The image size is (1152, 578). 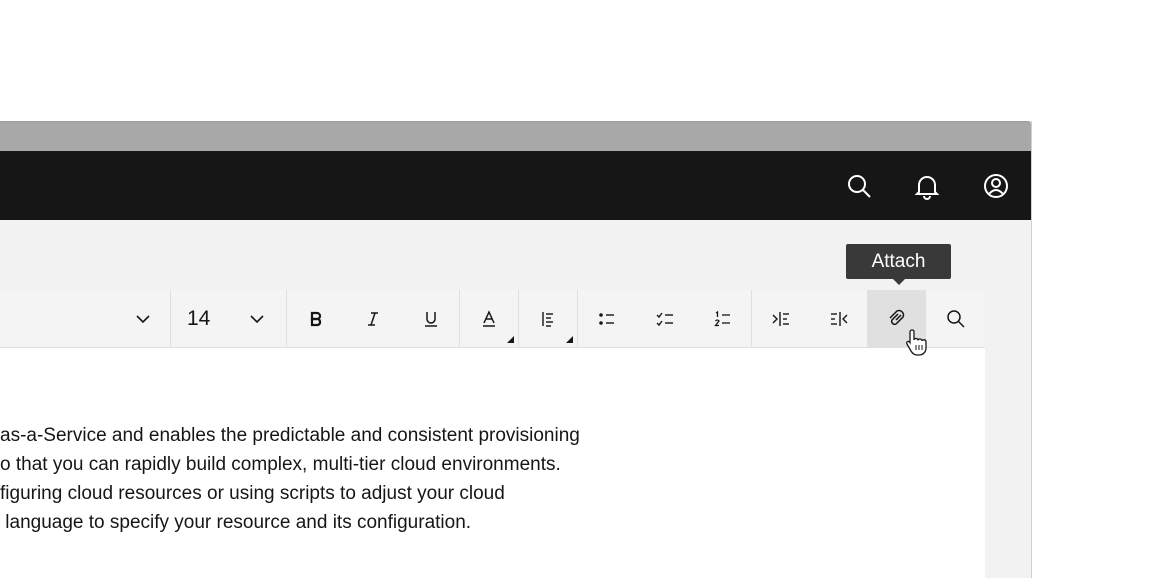 I want to click on align-left-icon, so click(x=547, y=319).